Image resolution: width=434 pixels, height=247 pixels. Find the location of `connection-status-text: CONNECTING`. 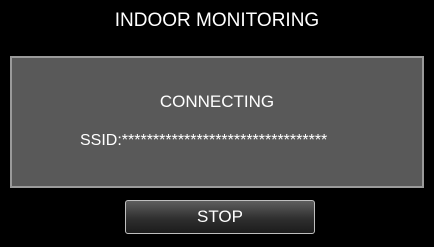

connection-status-text: CONNECTING is located at coordinates (217, 101).